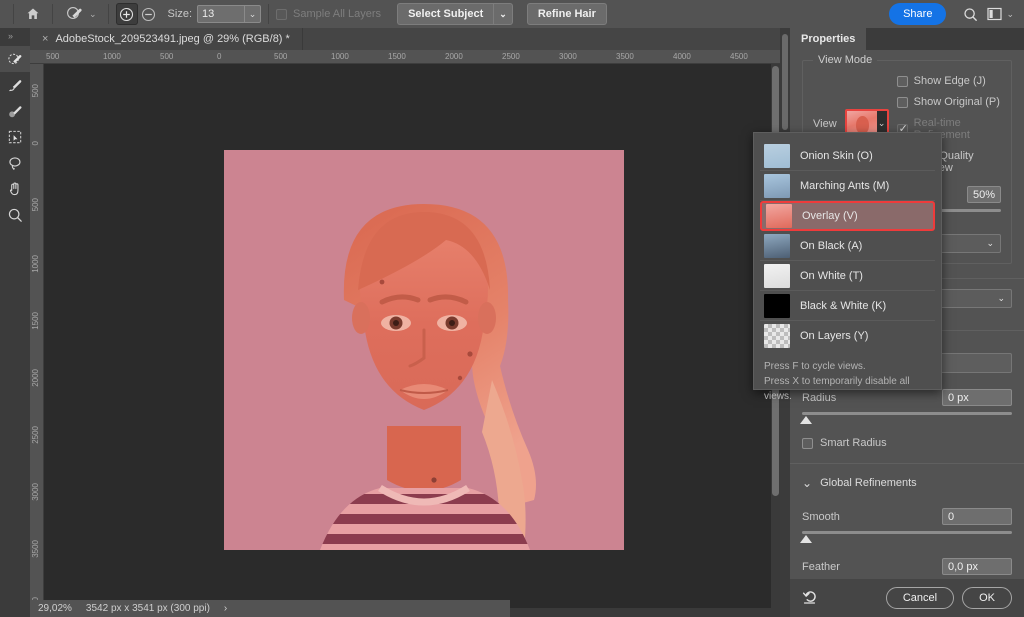 The image size is (1024, 617). Describe the element at coordinates (831, 275) in the screenshot. I see `view-mode-item-label: On White (T)` at that location.